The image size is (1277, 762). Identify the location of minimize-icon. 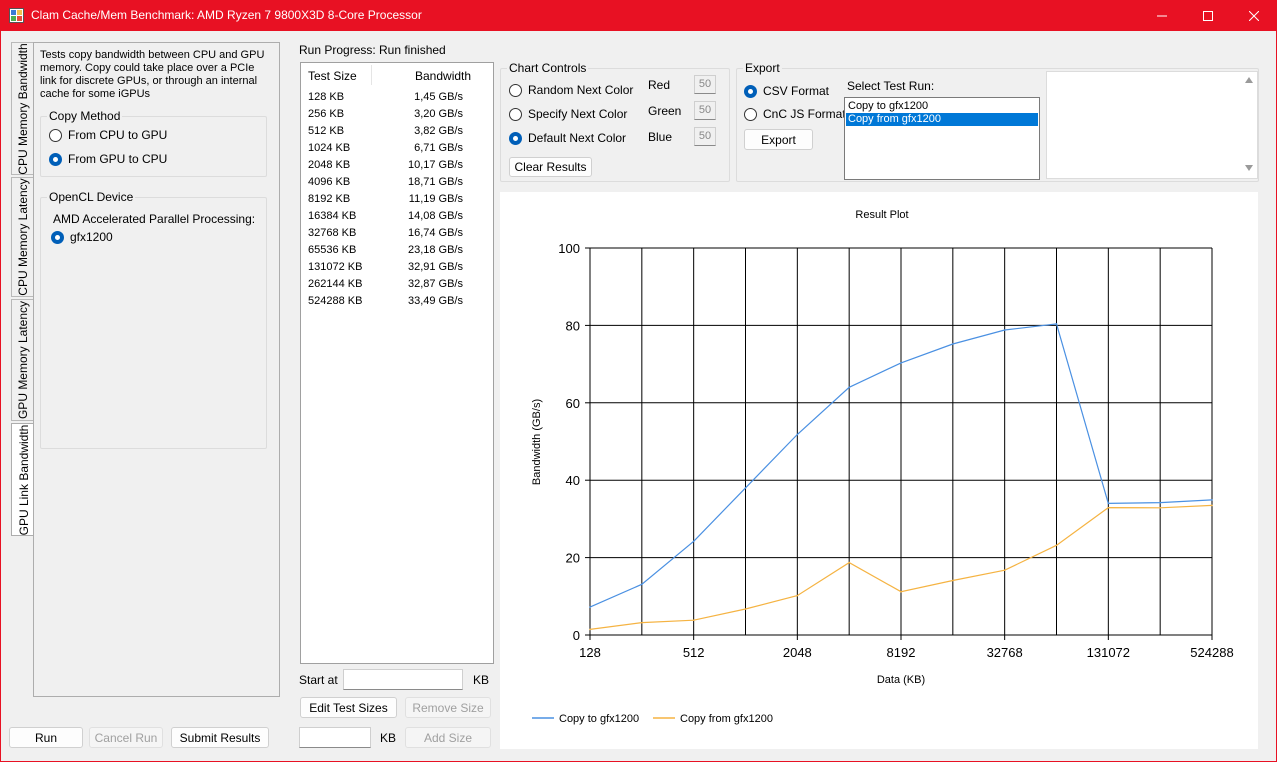
(1162, 15).